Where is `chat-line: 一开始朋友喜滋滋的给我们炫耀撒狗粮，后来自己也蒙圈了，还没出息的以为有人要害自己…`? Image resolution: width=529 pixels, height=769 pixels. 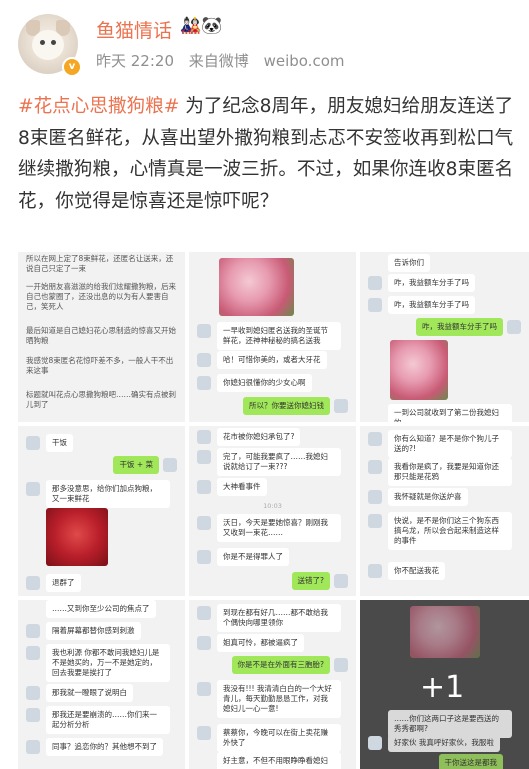
chat-line: 一开始朋友喜滋滋的给我们炫耀撒狗粮，后来自己也蒙圈了，还没出息的以为有人要害自己… is located at coordinates (101, 296).